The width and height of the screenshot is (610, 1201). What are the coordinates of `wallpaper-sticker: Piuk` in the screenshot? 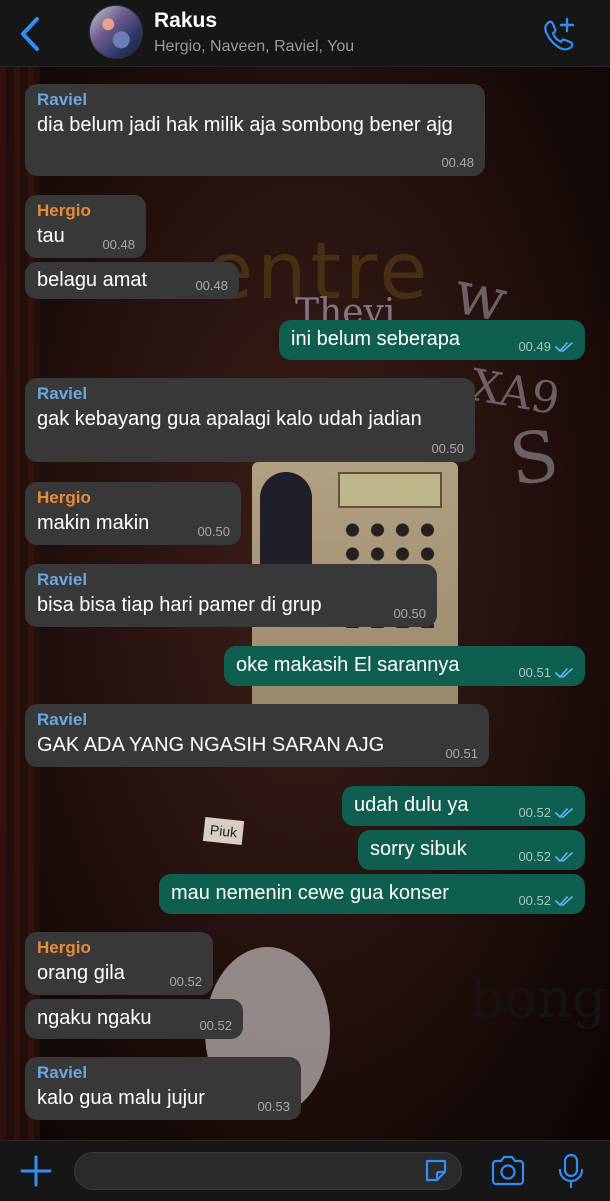 It's located at (223, 831).